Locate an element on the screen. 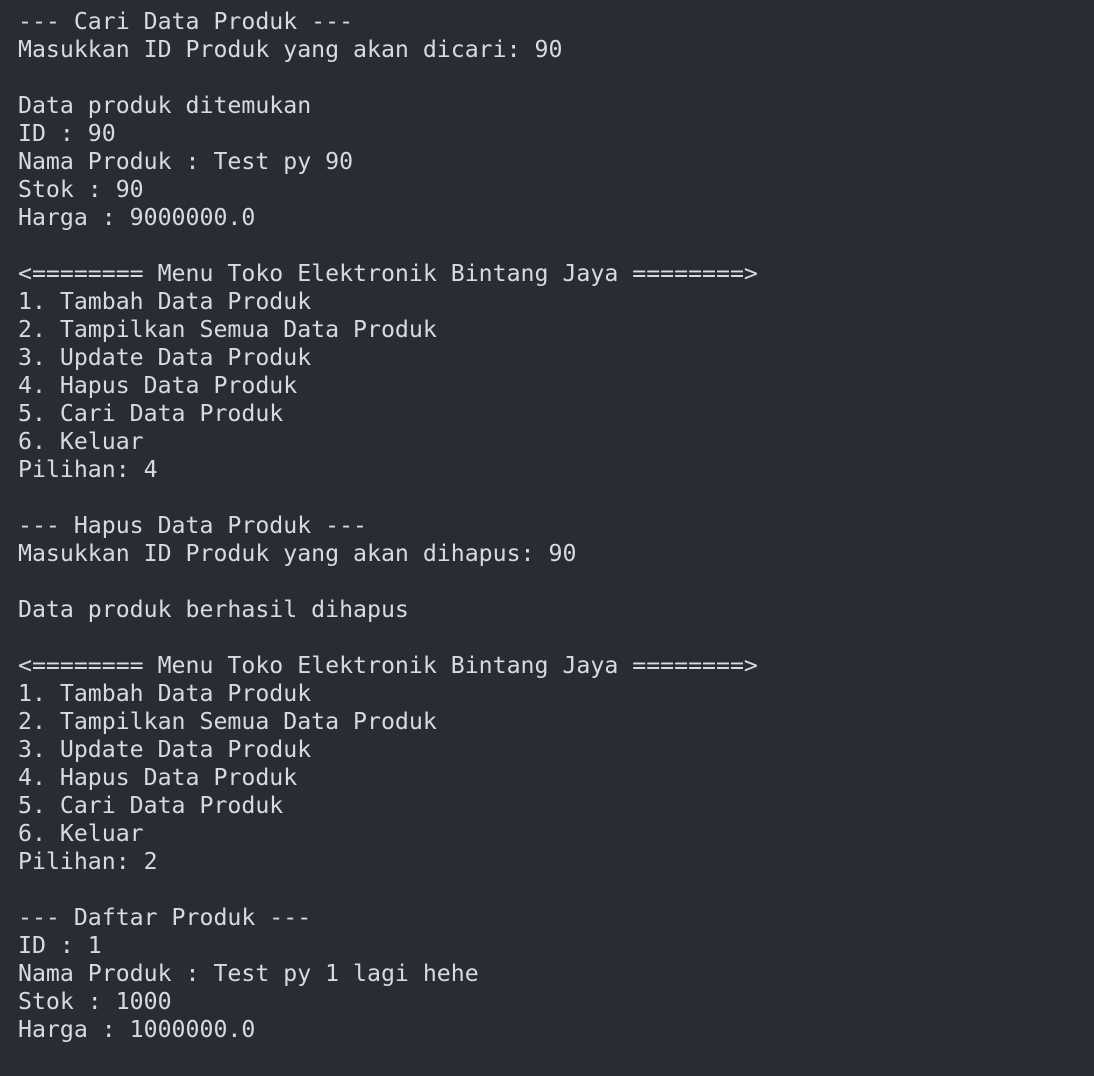 Image resolution: width=1094 pixels, height=1076 pixels. product-id: ID : 90 is located at coordinates (67, 133).